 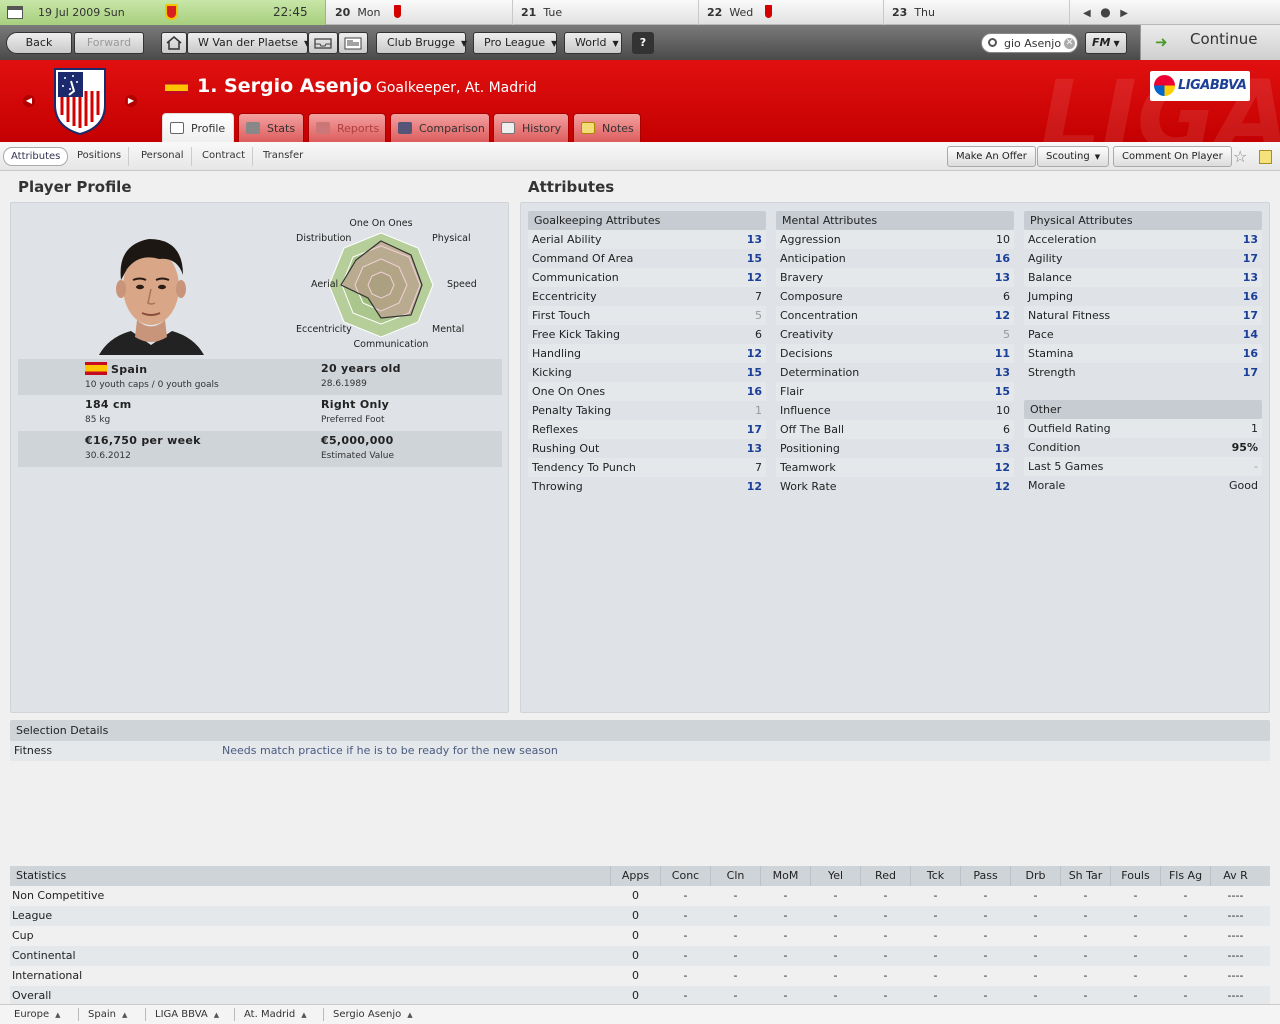 What do you see at coordinates (895, 410) in the screenshot?
I see `attribute-row: Influence 10` at bounding box center [895, 410].